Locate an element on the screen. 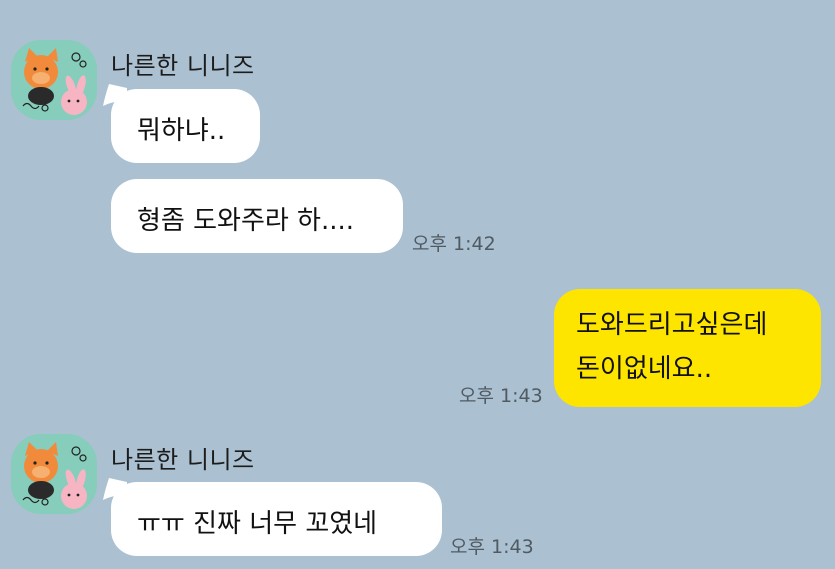 The height and width of the screenshot is (569, 835). message-bubble-outgoing: 도와드리고싶은데 돈이없네요.. is located at coordinates (687, 348).